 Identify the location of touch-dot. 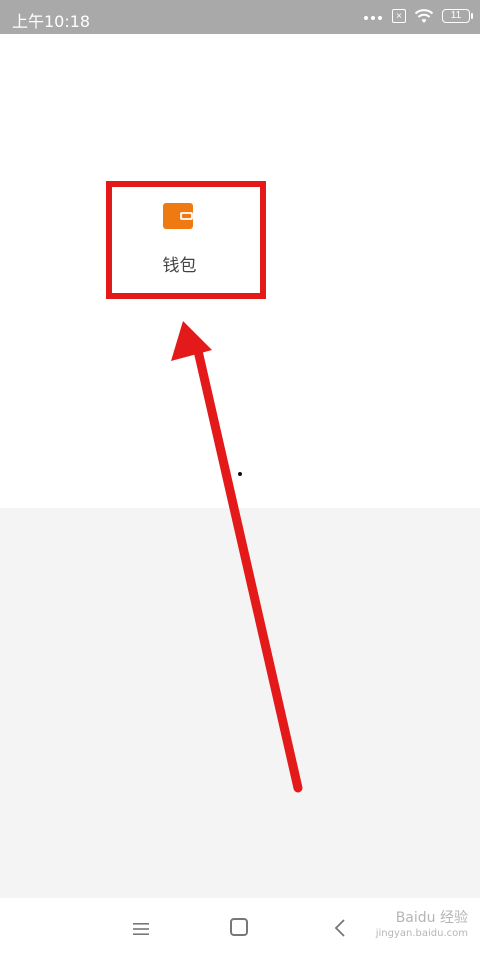
(240, 474).